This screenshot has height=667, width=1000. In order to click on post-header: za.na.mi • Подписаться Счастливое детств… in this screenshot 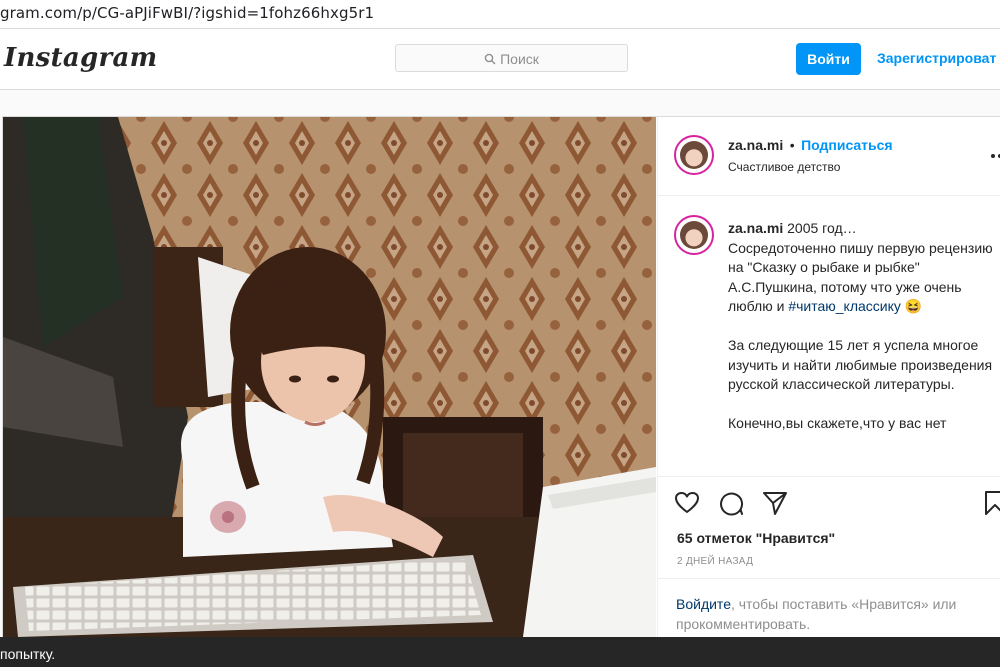, I will do `click(829, 156)`.